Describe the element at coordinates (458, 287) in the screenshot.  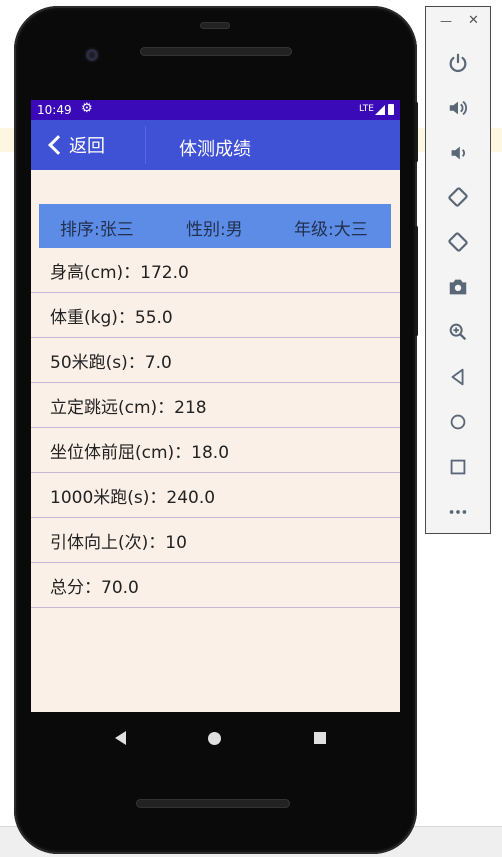
I see `camera-icon` at that location.